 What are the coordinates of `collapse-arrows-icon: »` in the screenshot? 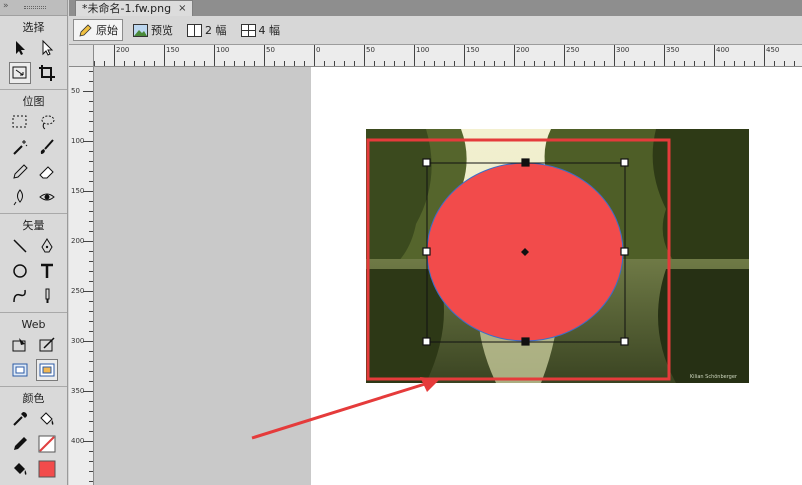 It's located at (6, 6).